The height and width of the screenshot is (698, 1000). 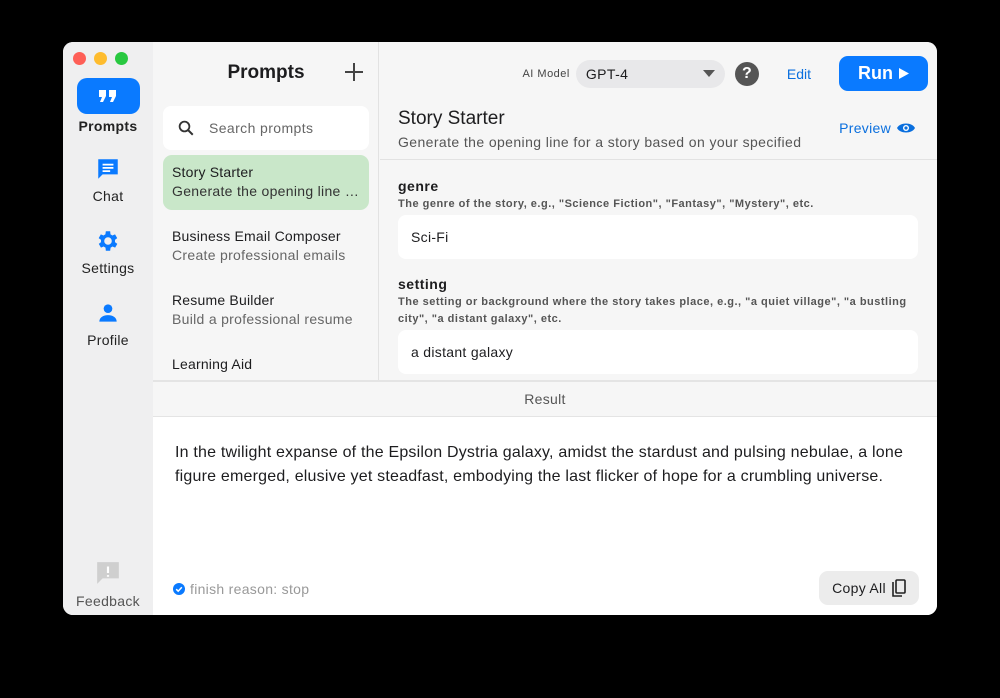 I want to click on play-icon, so click(x=904, y=73).